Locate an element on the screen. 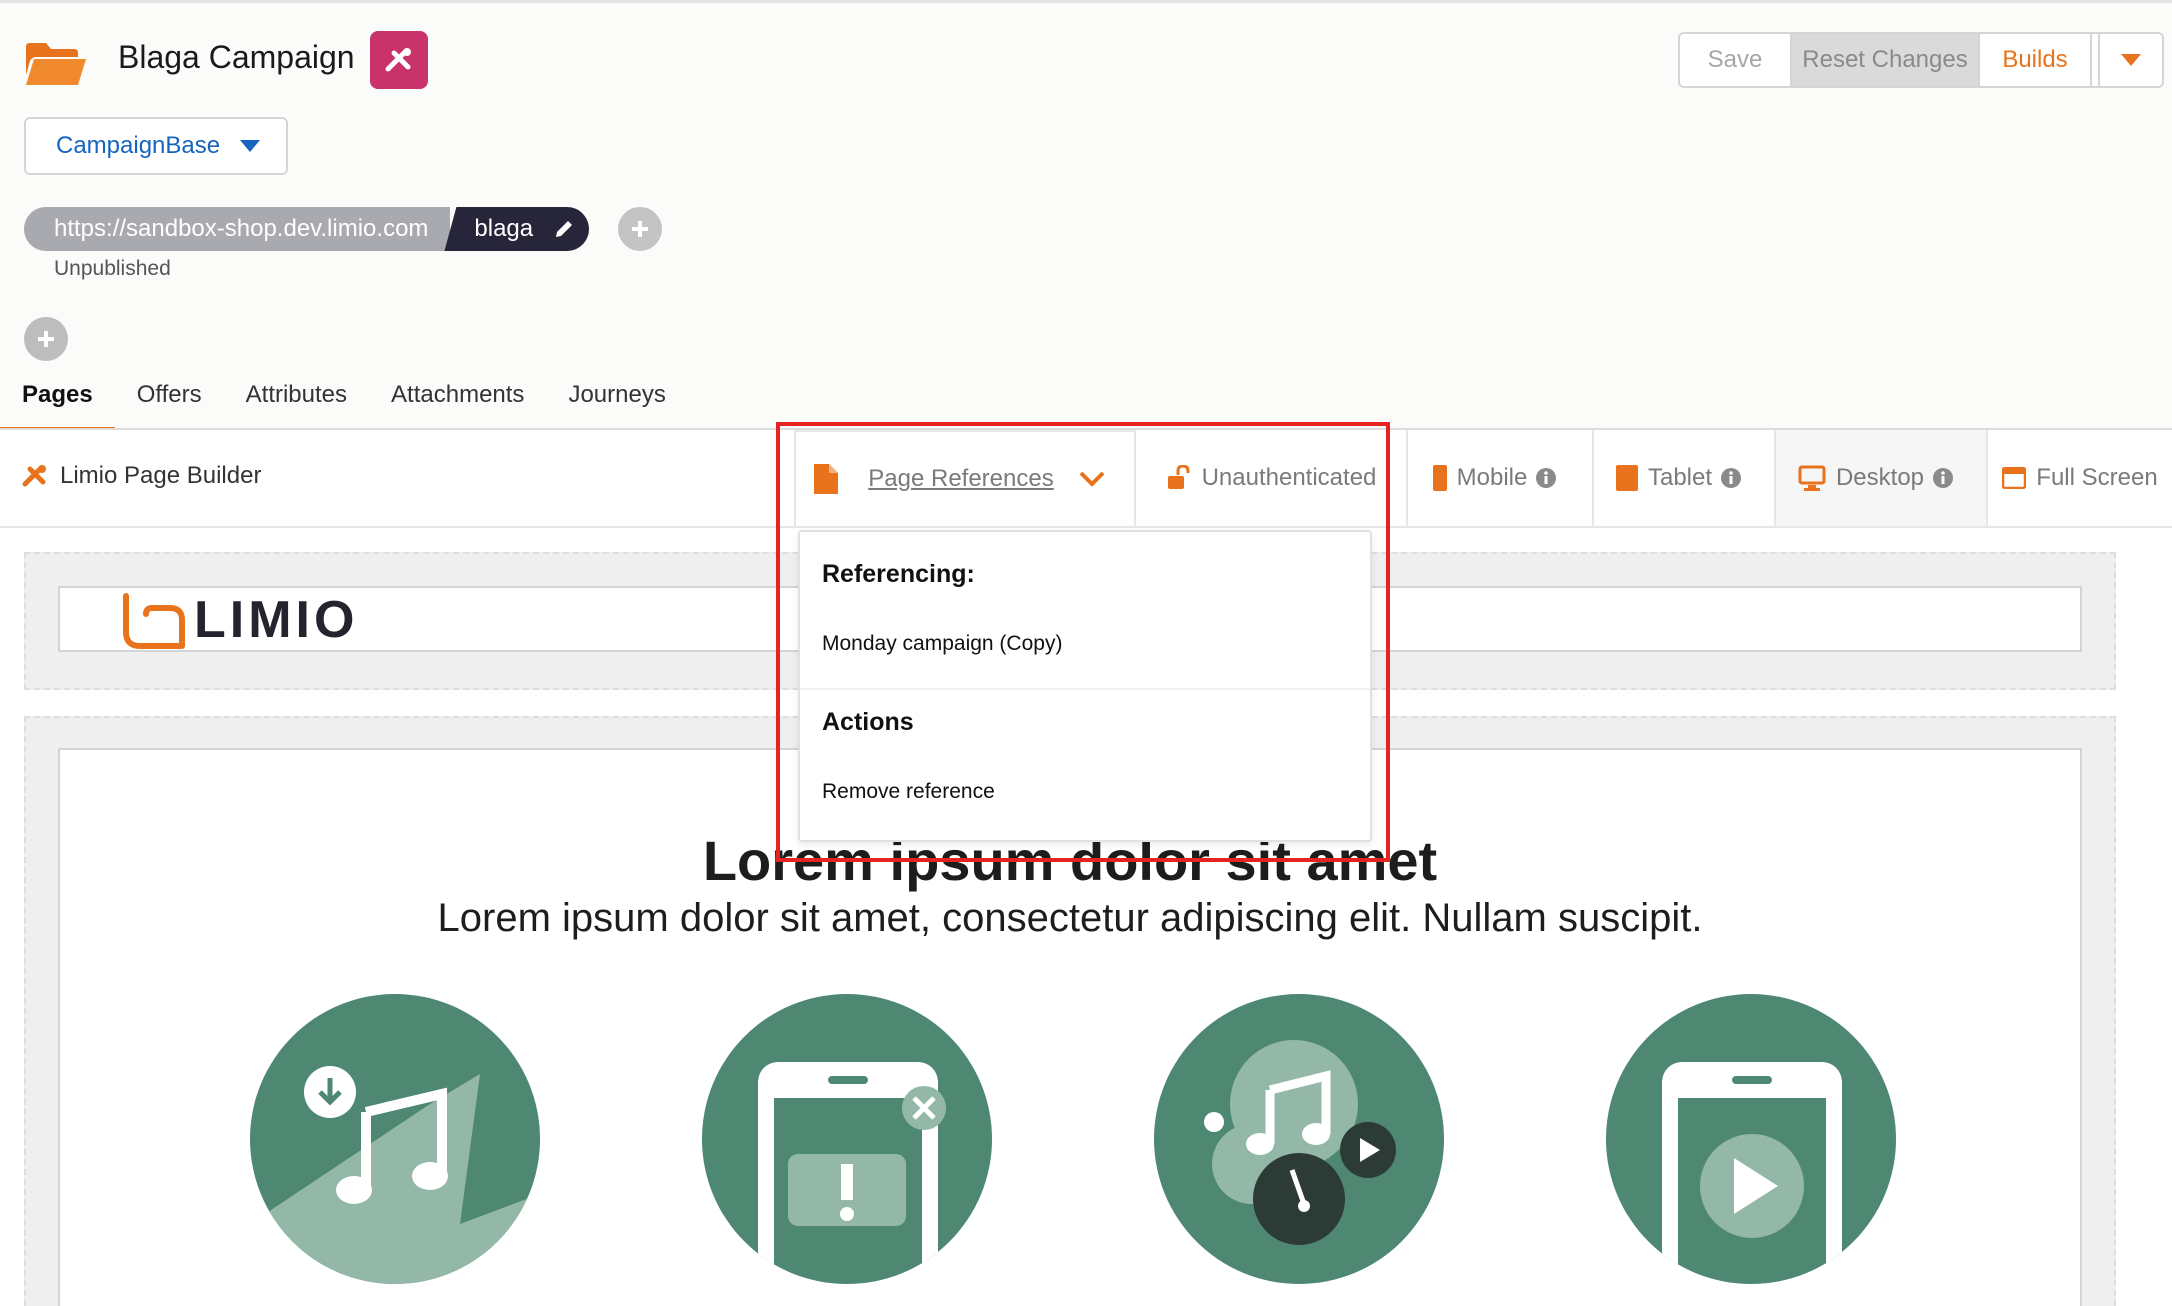 The height and width of the screenshot is (1306, 2172). music-download-feature is located at coordinates (395, 1139).